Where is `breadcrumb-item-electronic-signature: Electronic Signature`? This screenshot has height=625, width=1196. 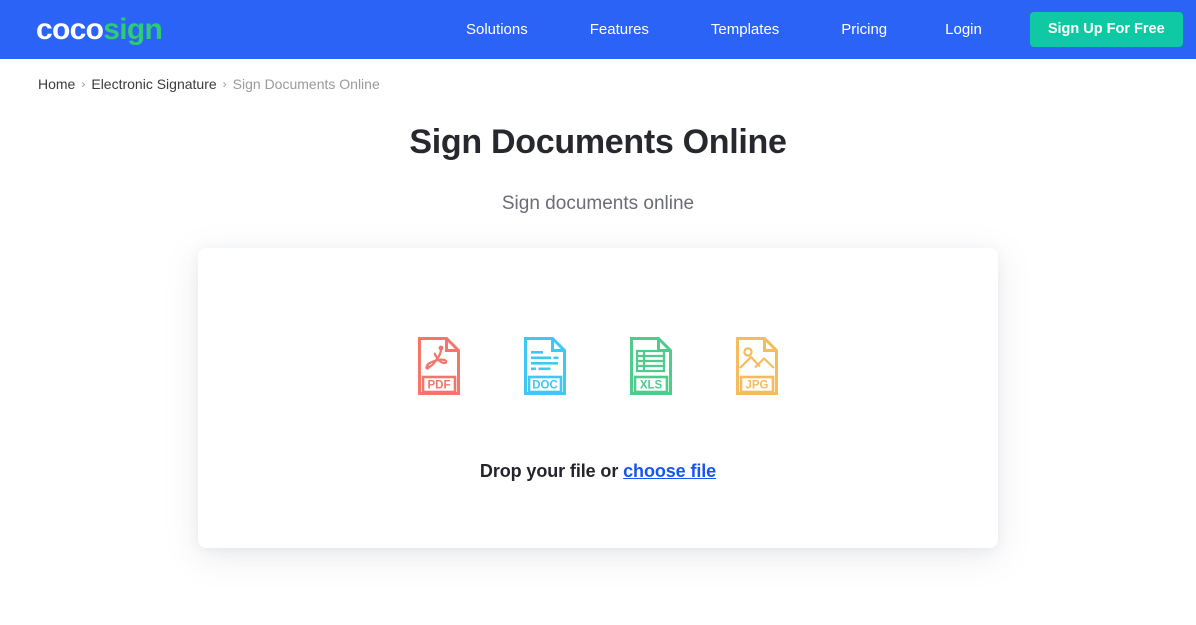
breadcrumb-item-electronic-signature: Electronic Signature is located at coordinates (153, 84).